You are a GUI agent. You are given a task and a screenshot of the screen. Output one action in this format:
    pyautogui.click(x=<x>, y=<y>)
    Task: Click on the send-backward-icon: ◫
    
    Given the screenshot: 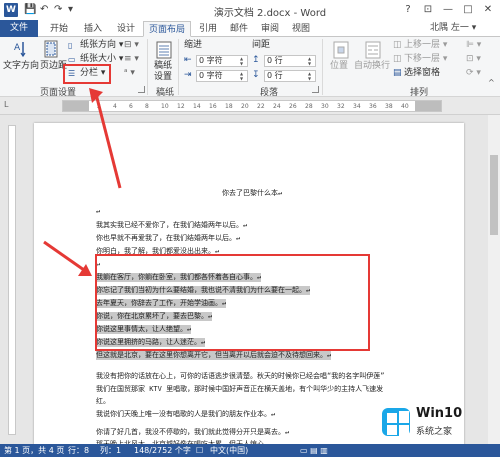 What is the action you would take?
    pyautogui.click(x=397, y=59)
    